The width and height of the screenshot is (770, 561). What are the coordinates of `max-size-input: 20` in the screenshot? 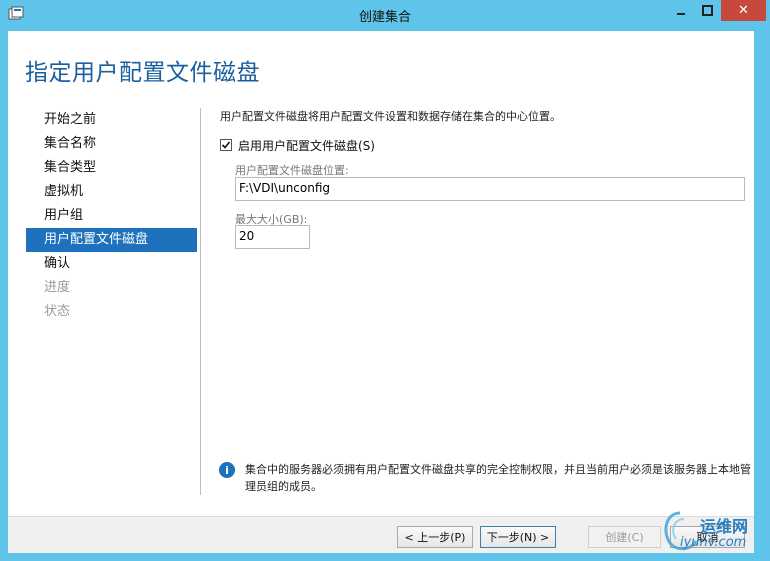 It's located at (272, 237).